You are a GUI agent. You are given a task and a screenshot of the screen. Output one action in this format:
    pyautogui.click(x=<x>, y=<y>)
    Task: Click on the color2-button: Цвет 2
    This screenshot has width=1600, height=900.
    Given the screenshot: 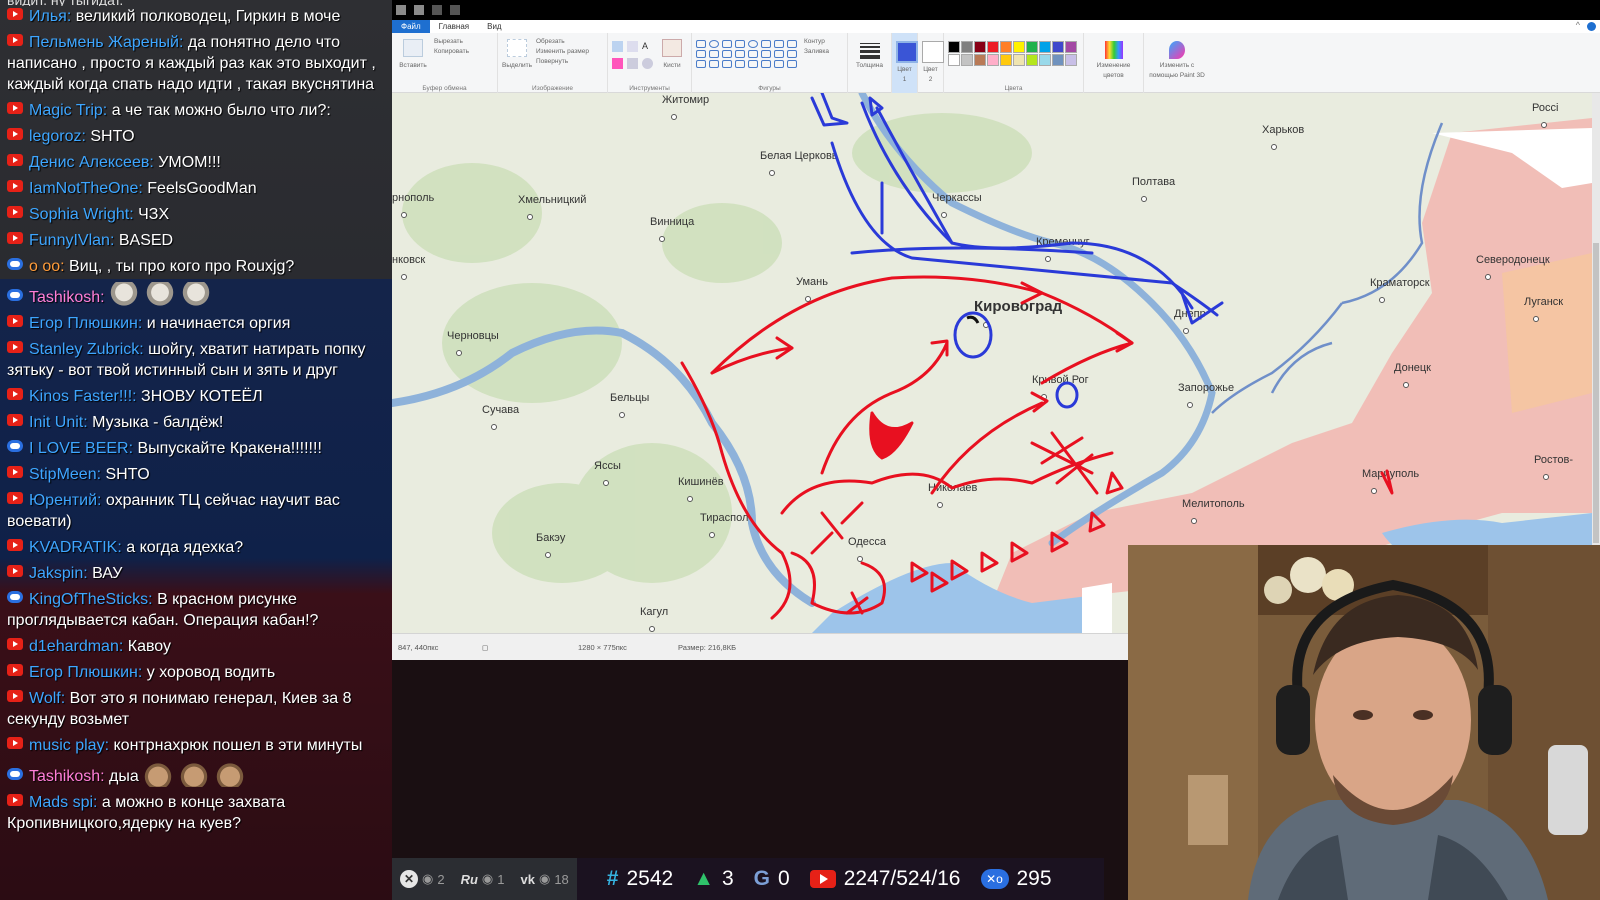 What is the action you would take?
    pyautogui.click(x=931, y=63)
    